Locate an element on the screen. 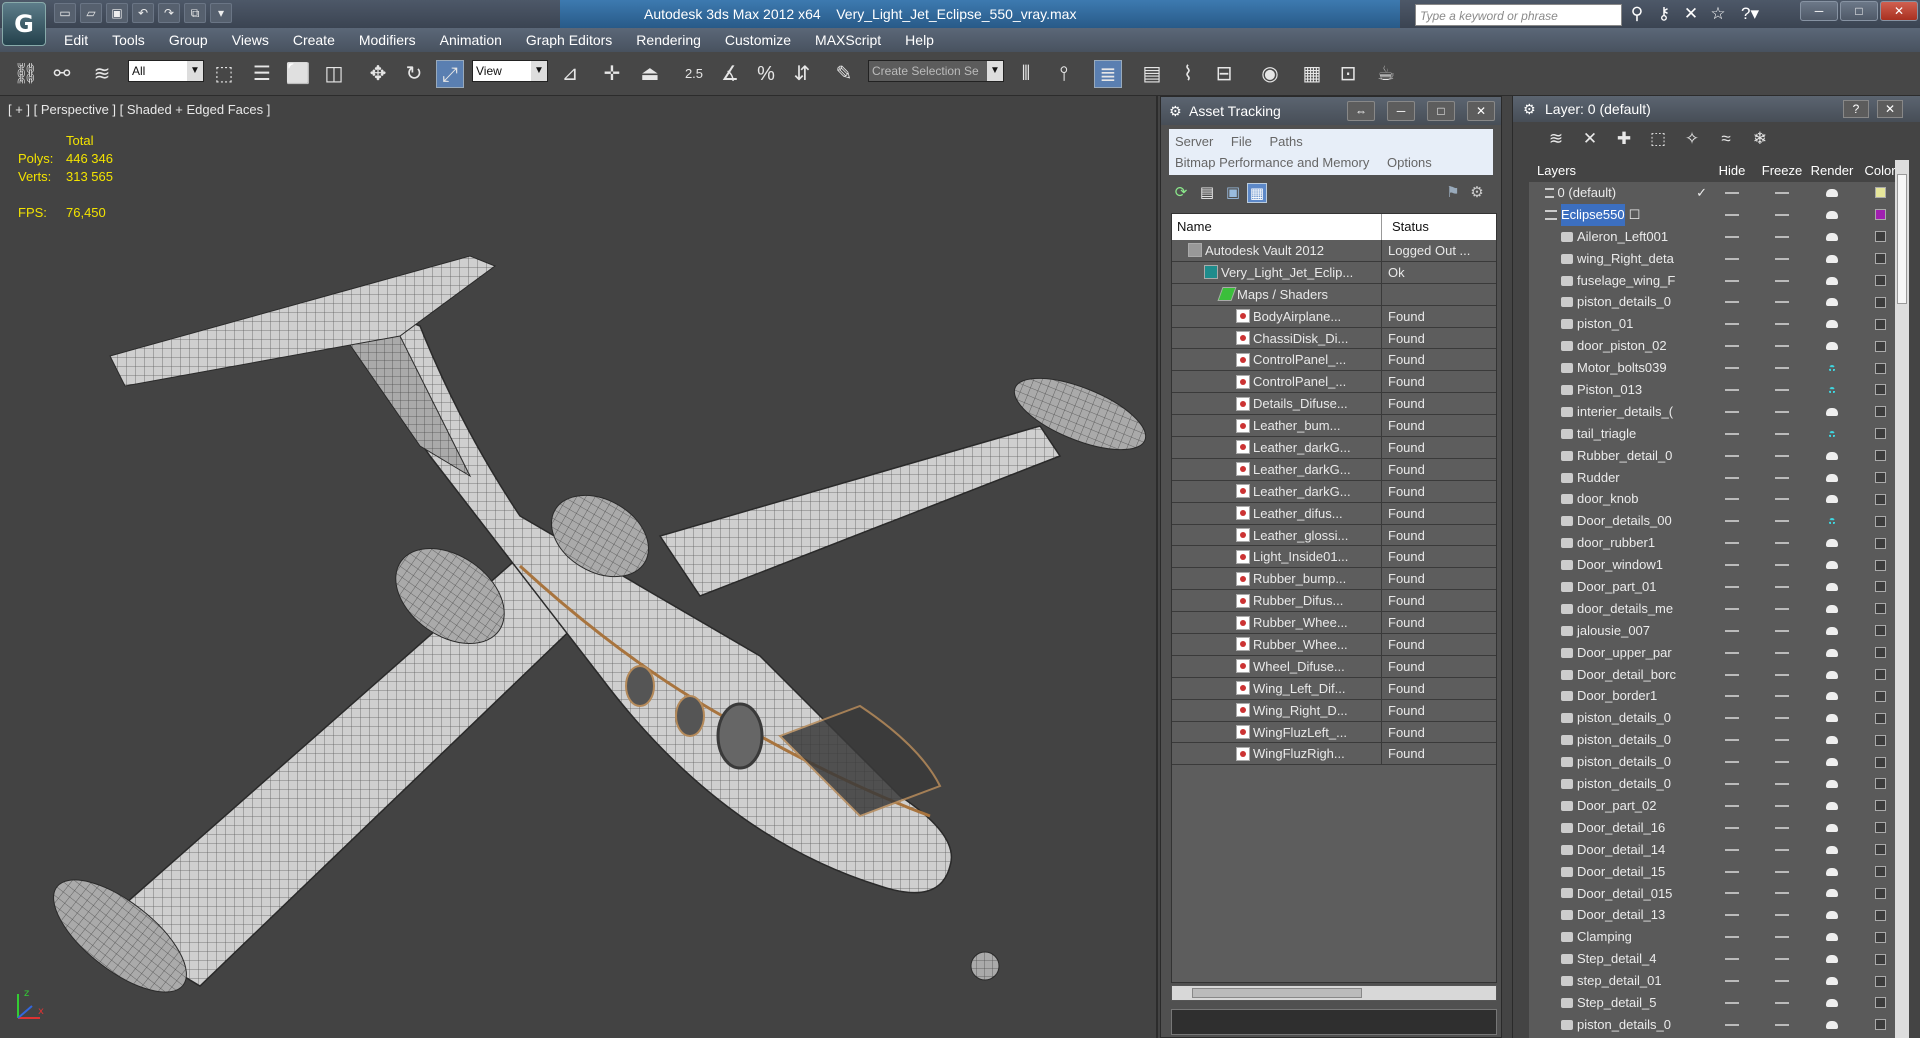 This screenshot has height=1038, width=1920. asset-details-field is located at coordinates (1334, 1022).